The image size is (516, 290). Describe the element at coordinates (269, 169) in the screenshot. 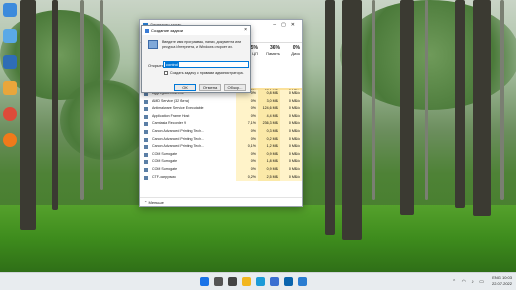

I see `process-memory: 0,9 МБ` at that location.